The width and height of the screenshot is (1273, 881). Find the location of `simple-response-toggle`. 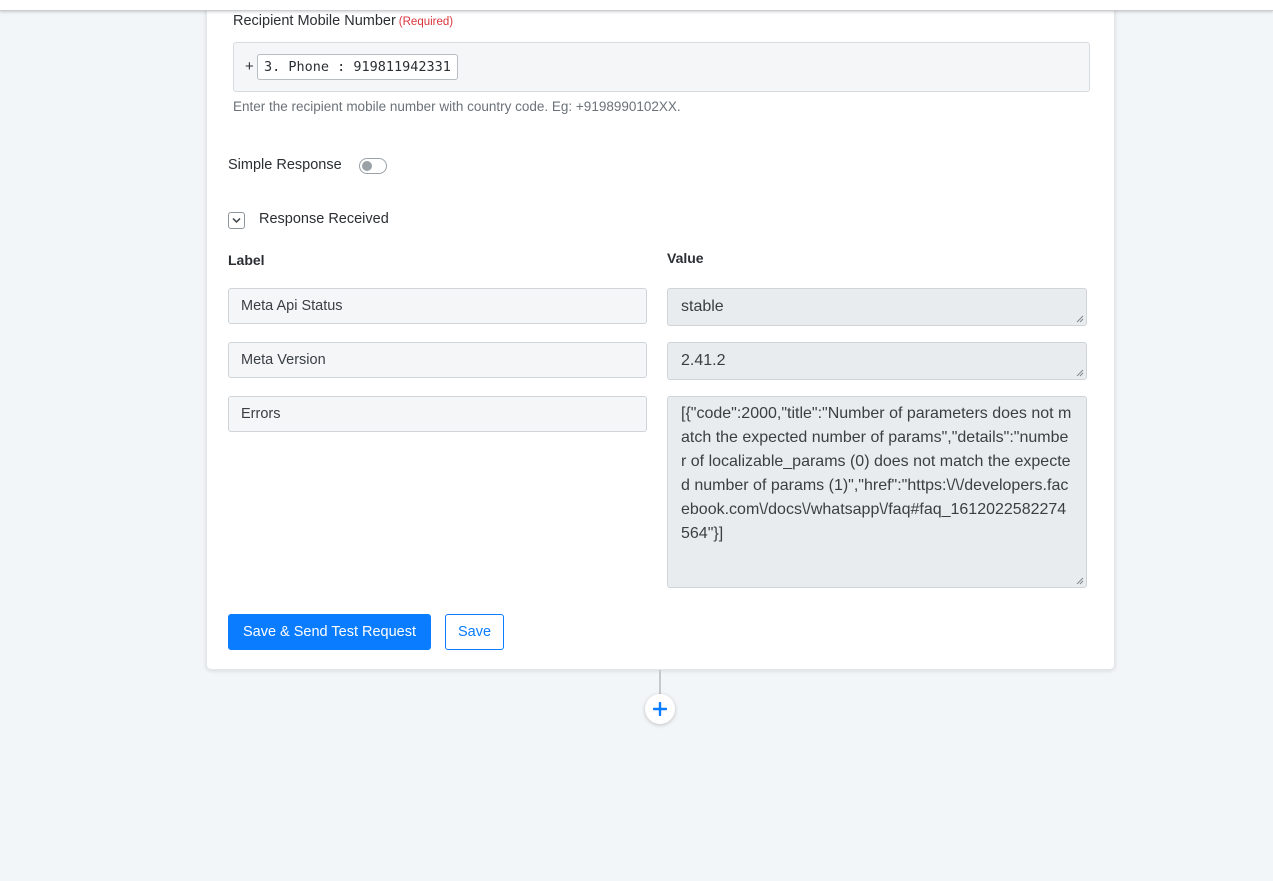

simple-response-toggle is located at coordinates (373, 166).